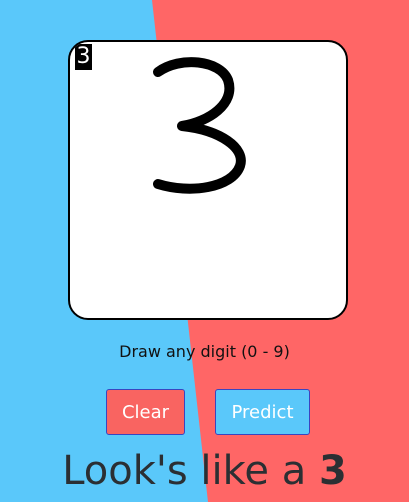 The height and width of the screenshot is (502, 409). I want to click on drawn-digit-stroke, so click(199, 125).